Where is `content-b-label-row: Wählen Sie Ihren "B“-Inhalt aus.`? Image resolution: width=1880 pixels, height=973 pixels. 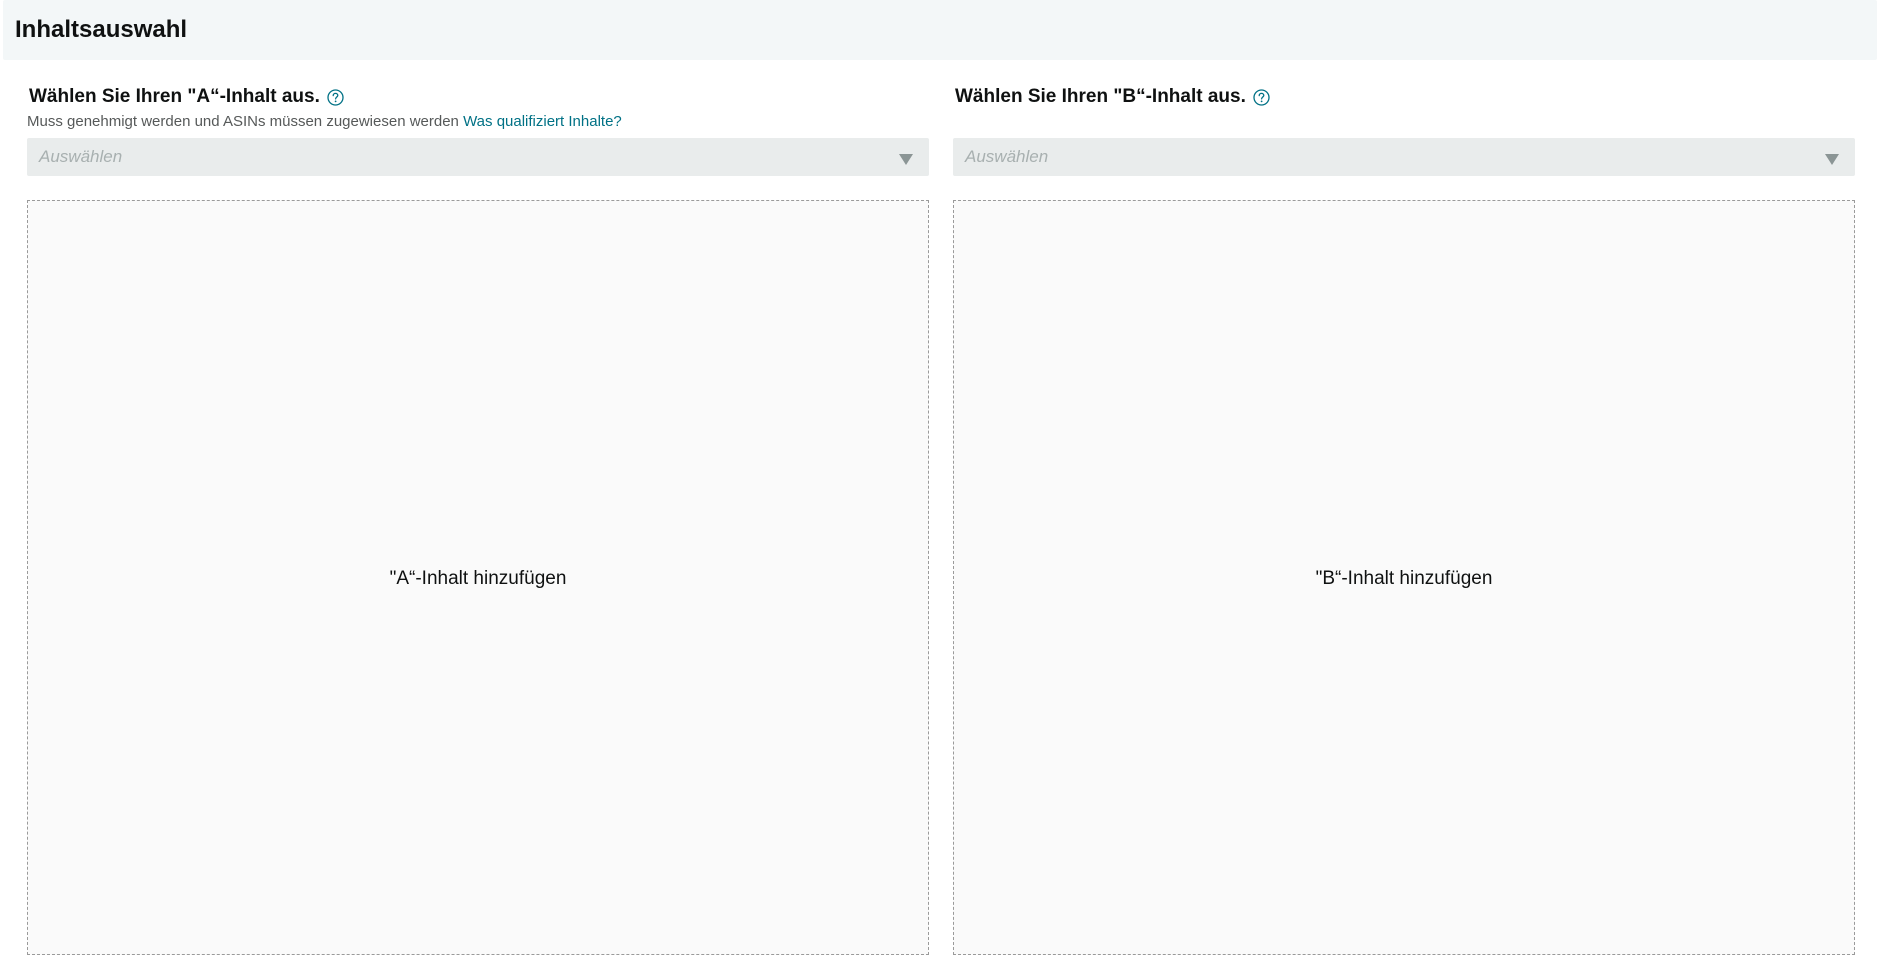 content-b-label-row: Wählen Sie Ihren "B“-Inhalt aus. is located at coordinates (1112, 97).